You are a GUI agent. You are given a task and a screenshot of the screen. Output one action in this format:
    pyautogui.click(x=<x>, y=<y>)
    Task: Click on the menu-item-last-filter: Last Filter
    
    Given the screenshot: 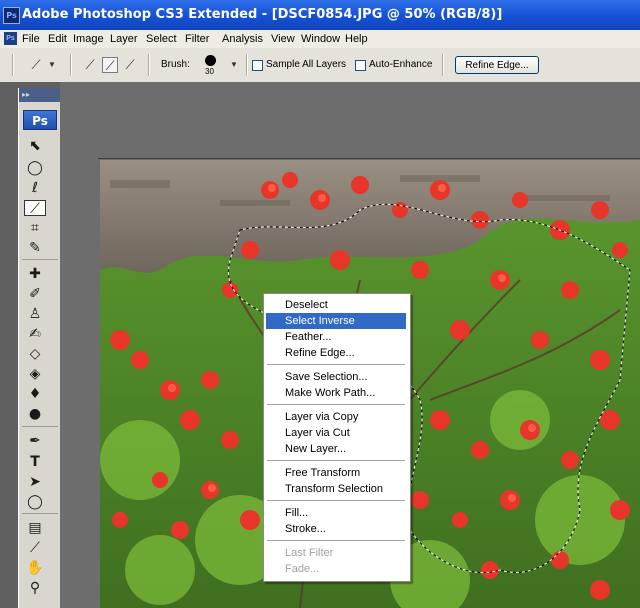 What is the action you would take?
    pyautogui.click(x=309, y=553)
    